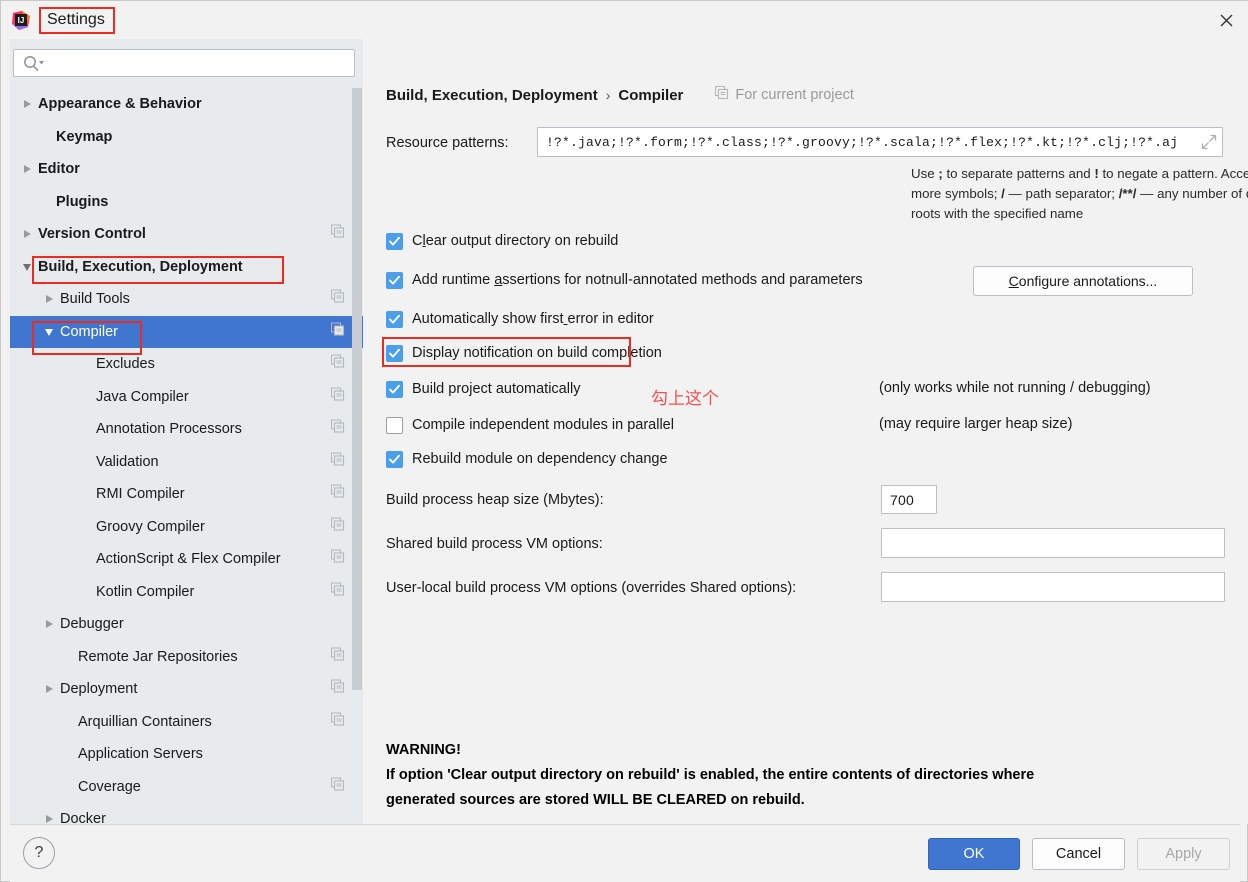 This screenshot has height=882, width=1248. Describe the element at coordinates (186, 397) in the screenshot. I see `sidebar-item-java-compiler: Java Compiler` at that location.